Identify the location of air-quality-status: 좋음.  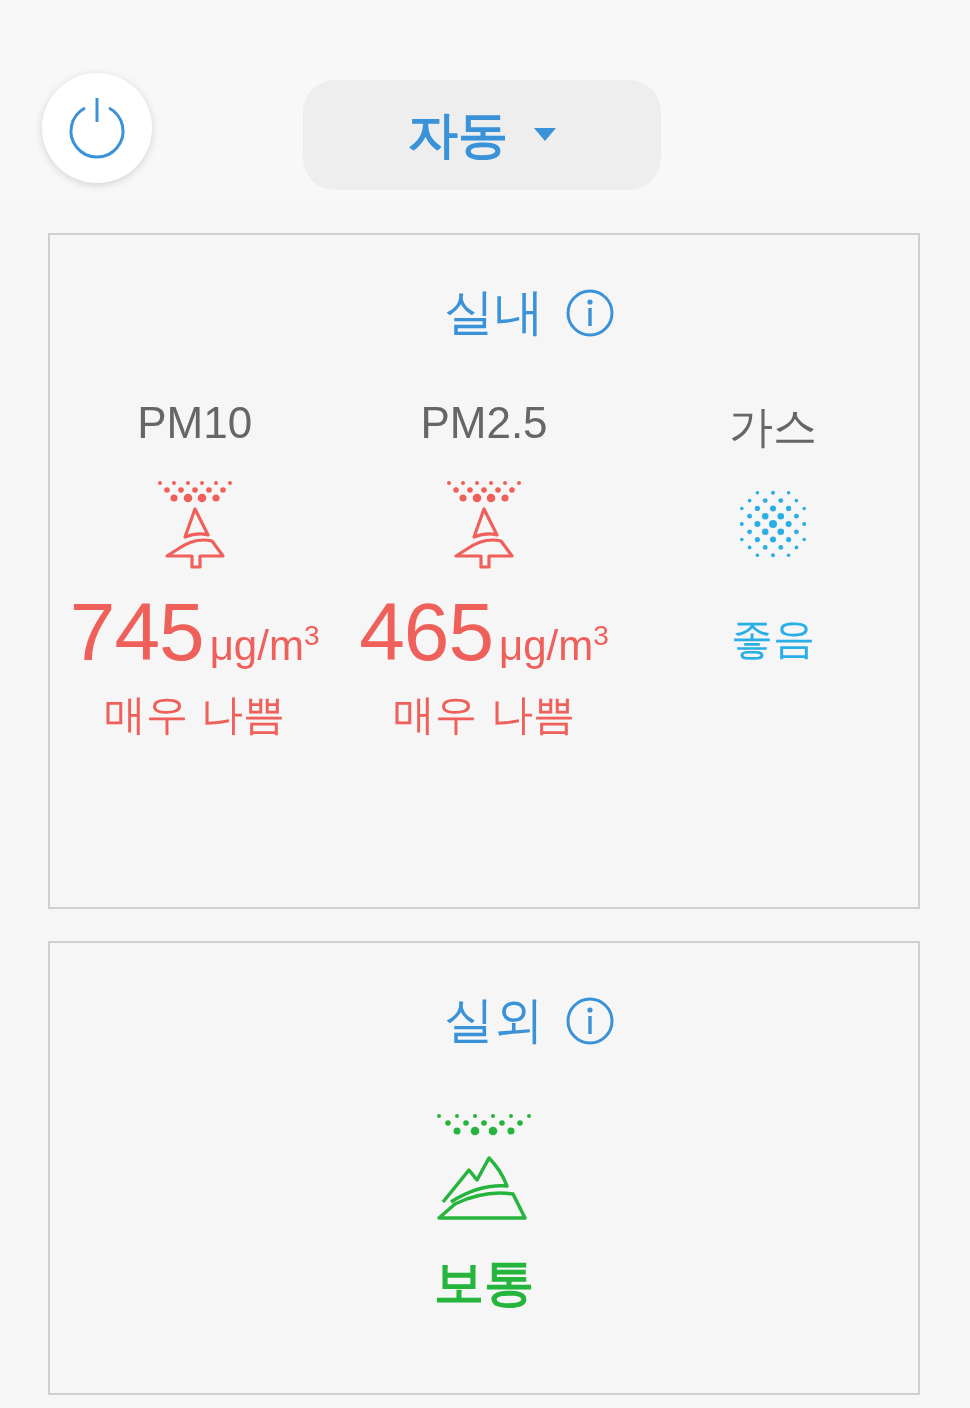
(773, 639).